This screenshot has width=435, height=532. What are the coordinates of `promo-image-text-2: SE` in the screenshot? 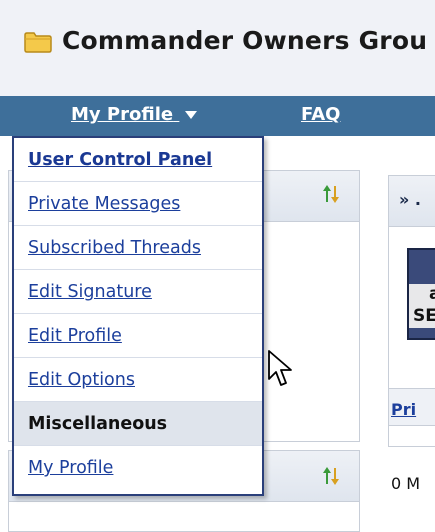 It's located at (424, 316).